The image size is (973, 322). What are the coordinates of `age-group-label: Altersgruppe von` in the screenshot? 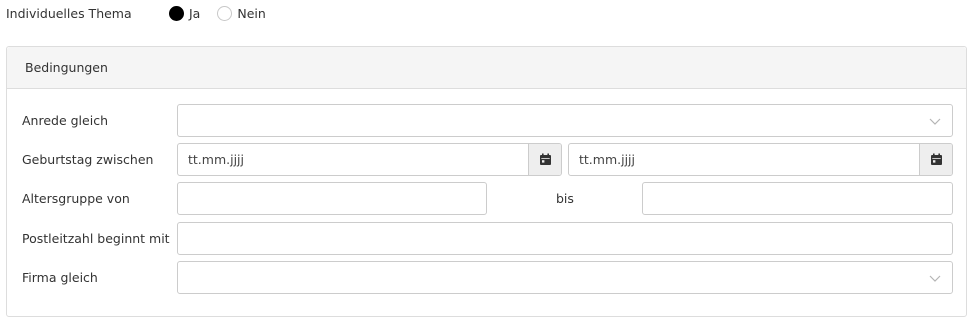 It's located at (76, 198).